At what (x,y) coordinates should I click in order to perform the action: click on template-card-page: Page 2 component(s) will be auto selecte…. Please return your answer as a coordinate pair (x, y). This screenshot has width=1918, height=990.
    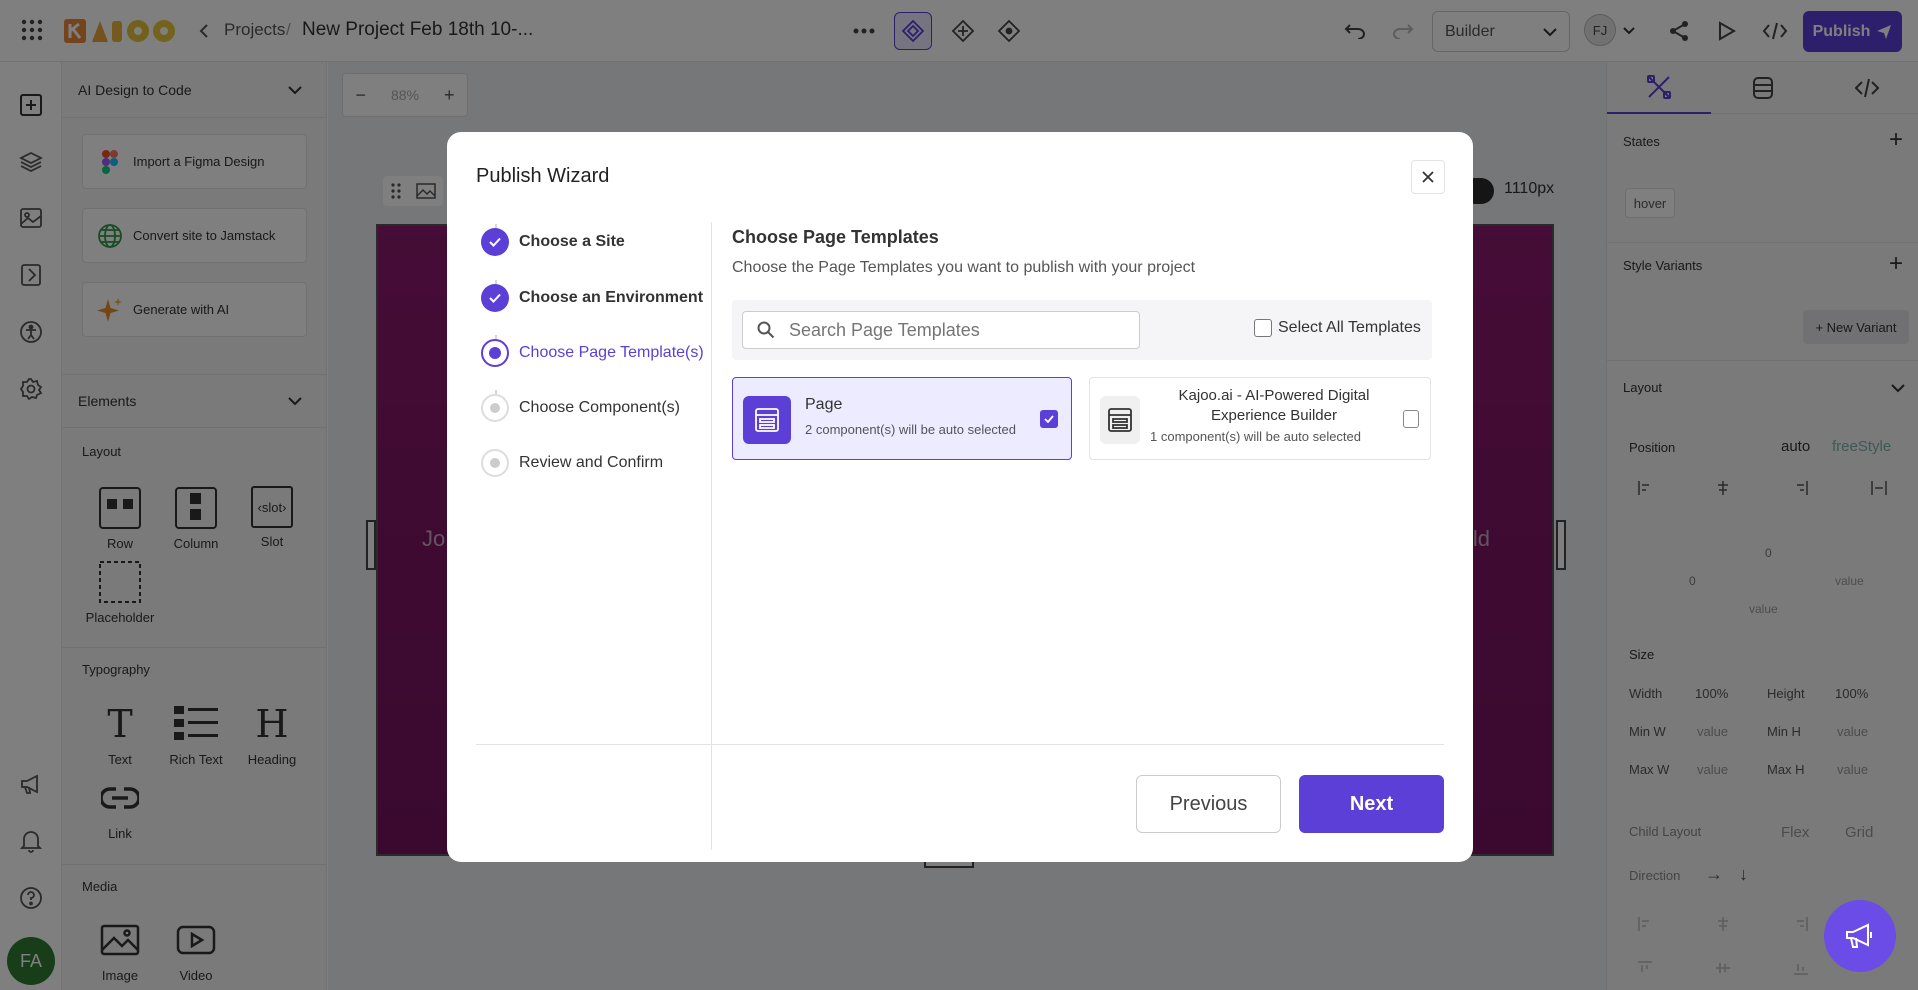
    Looking at the image, I should click on (902, 418).